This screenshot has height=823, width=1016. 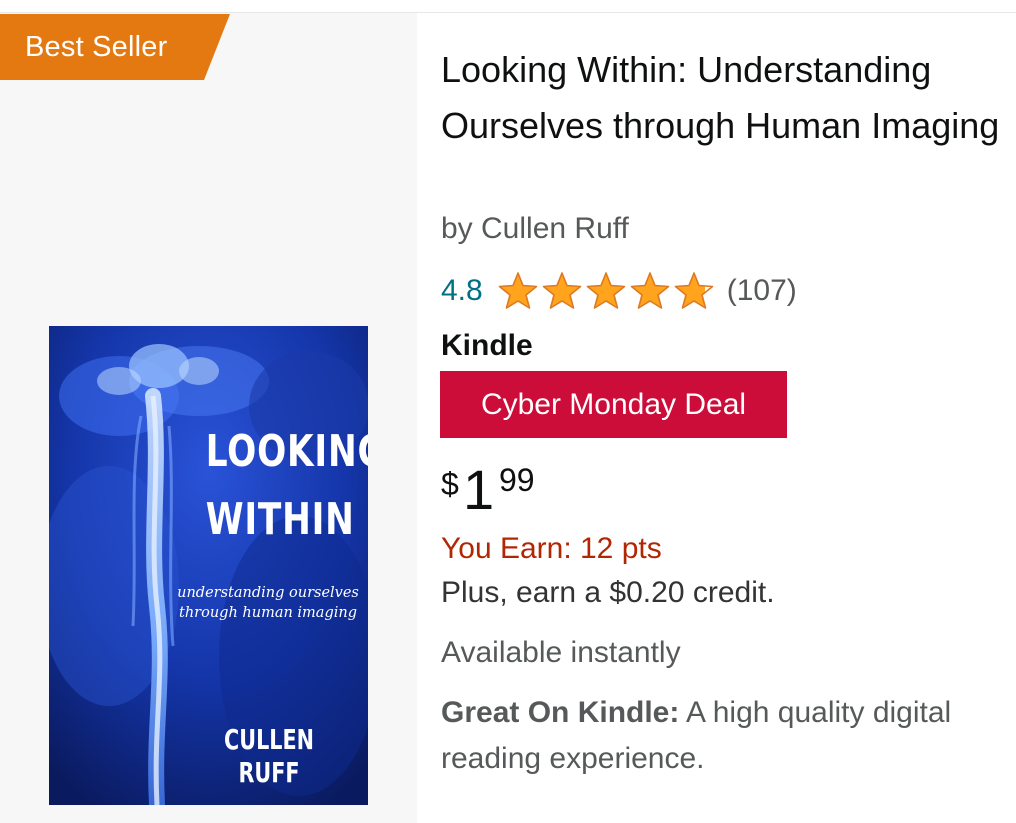 What do you see at coordinates (535, 229) in the screenshot?
I see `author-link: by Cullen Ruff` at bounding box center [535, 229].